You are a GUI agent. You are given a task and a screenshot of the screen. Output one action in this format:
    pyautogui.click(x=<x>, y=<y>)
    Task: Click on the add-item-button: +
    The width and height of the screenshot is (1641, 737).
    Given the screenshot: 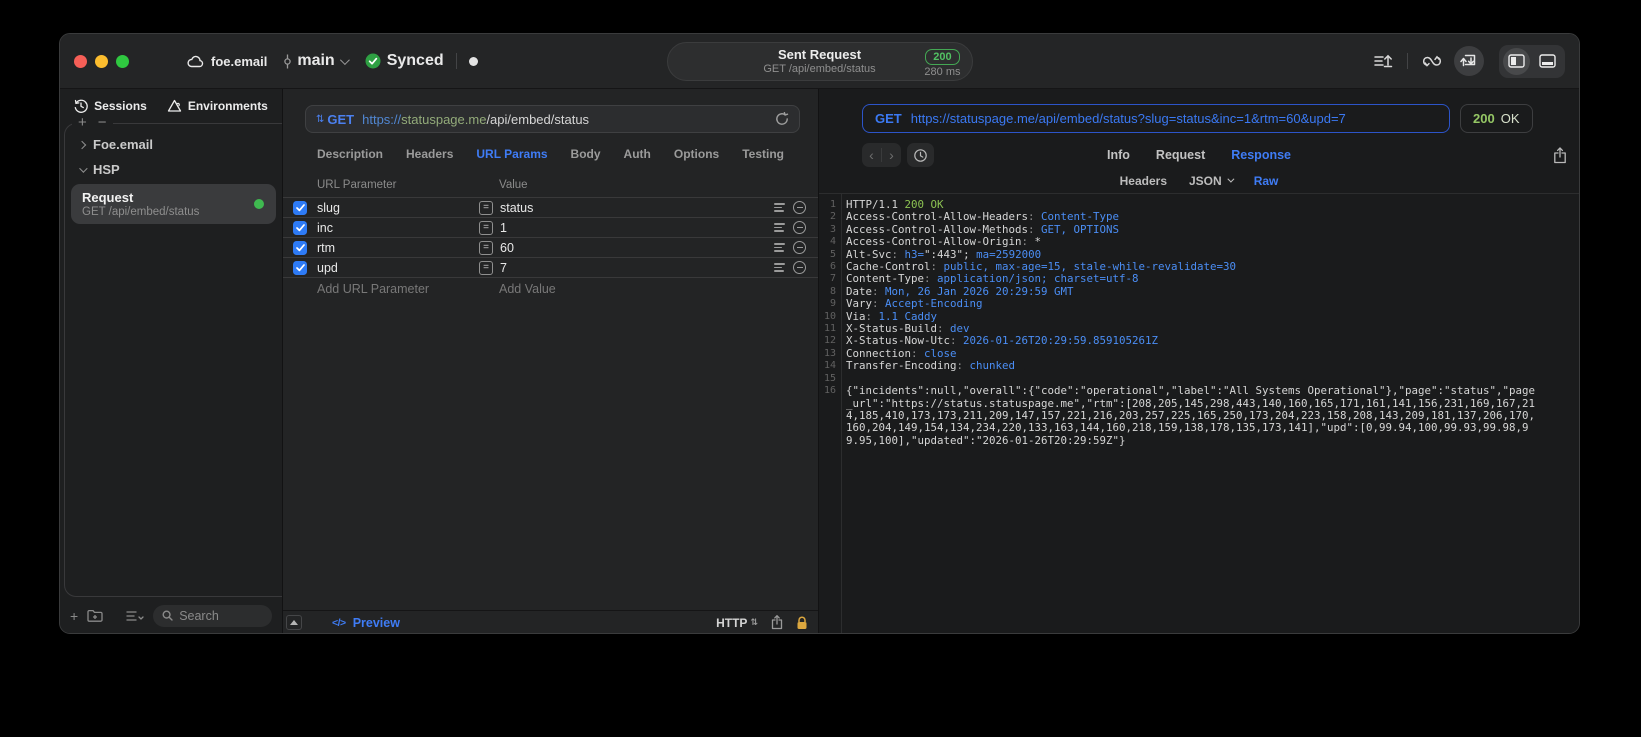 What is the action you would take?
    pyautogui.click(x=82, y=123)
    